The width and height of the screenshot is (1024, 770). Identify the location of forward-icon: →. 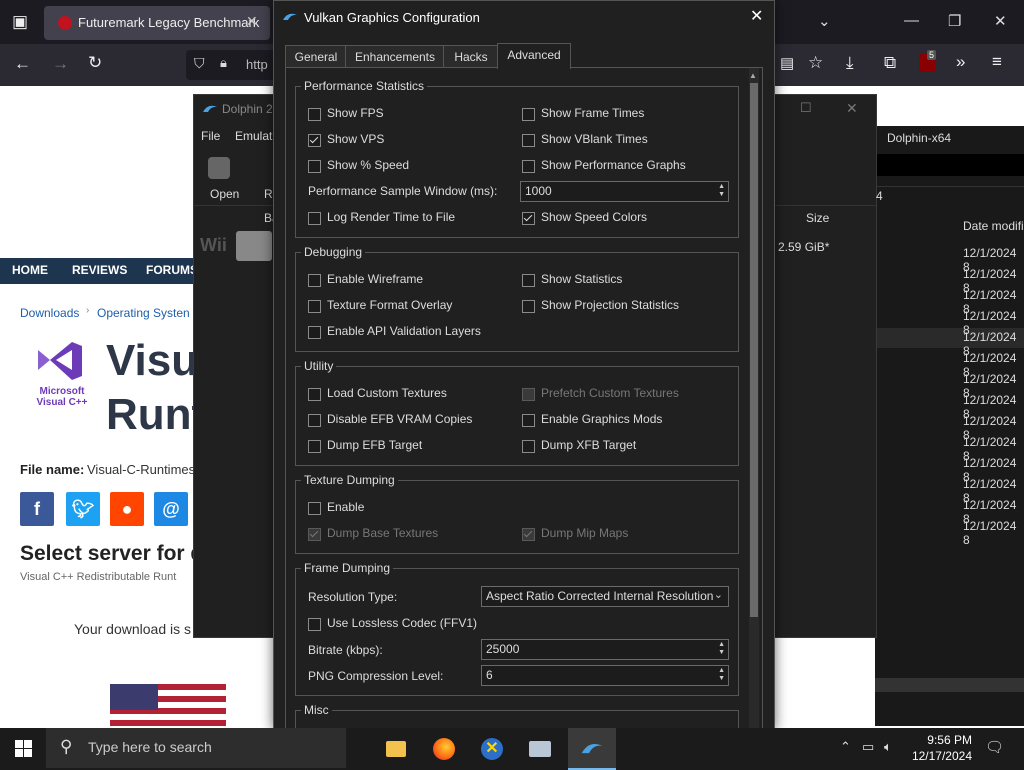
(60, 64).